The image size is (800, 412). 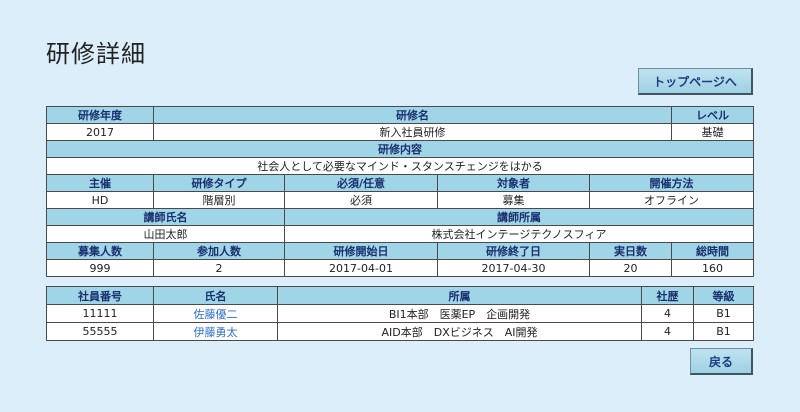 What do you see at coordinates (630, 268) in the screenshot?
I see `value-actual-days: 20` at bounding box center [630, 268].